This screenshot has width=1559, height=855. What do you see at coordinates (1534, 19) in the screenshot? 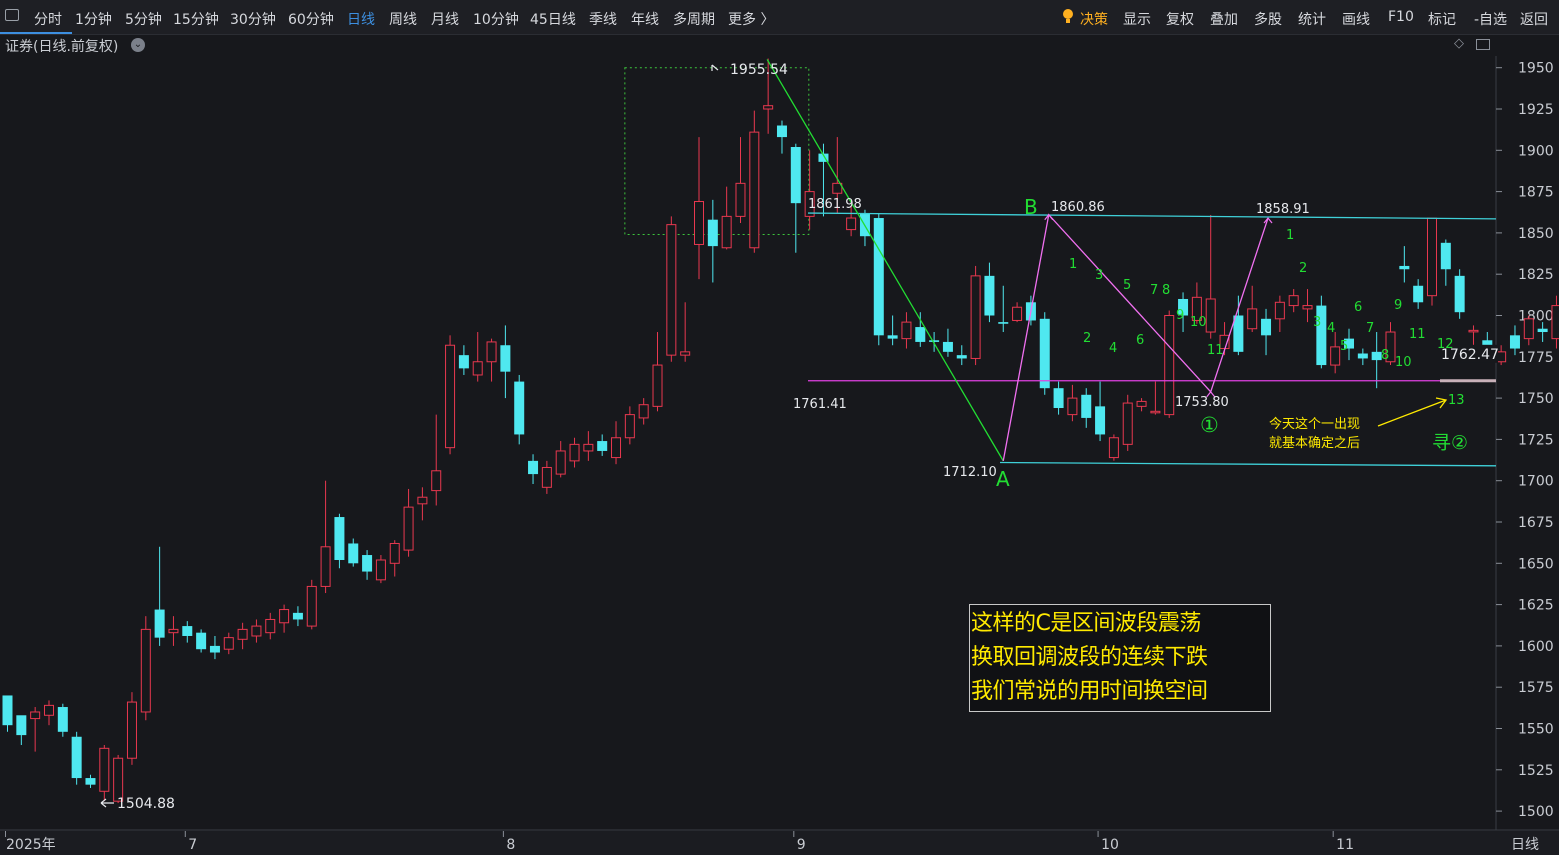
I see `tool-button-10: 返回` at bounding box center [1534, 19].